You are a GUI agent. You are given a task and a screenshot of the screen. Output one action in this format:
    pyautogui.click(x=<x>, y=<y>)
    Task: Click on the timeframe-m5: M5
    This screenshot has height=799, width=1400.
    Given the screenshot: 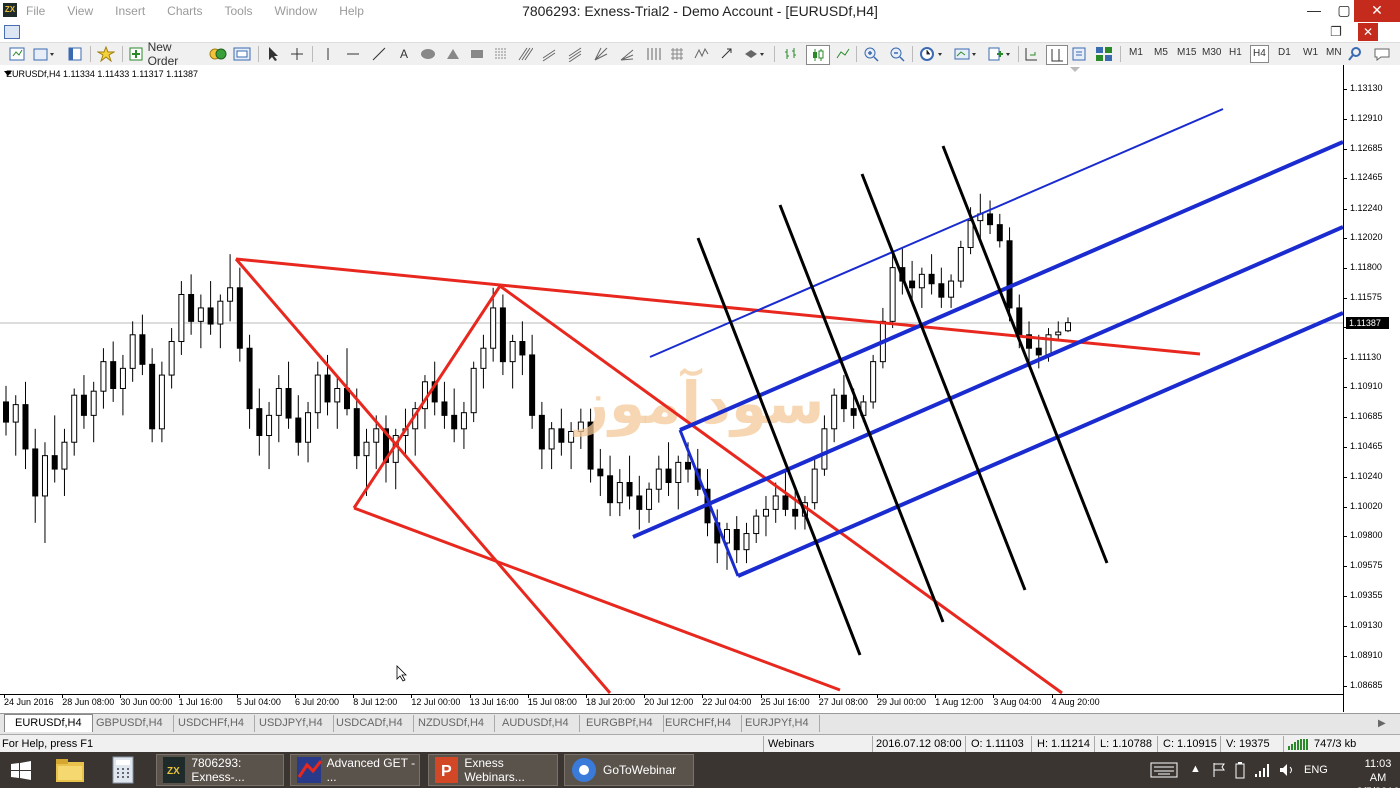 What is the action you would take?
    pyautogui.click(x=1161, y=52)
    